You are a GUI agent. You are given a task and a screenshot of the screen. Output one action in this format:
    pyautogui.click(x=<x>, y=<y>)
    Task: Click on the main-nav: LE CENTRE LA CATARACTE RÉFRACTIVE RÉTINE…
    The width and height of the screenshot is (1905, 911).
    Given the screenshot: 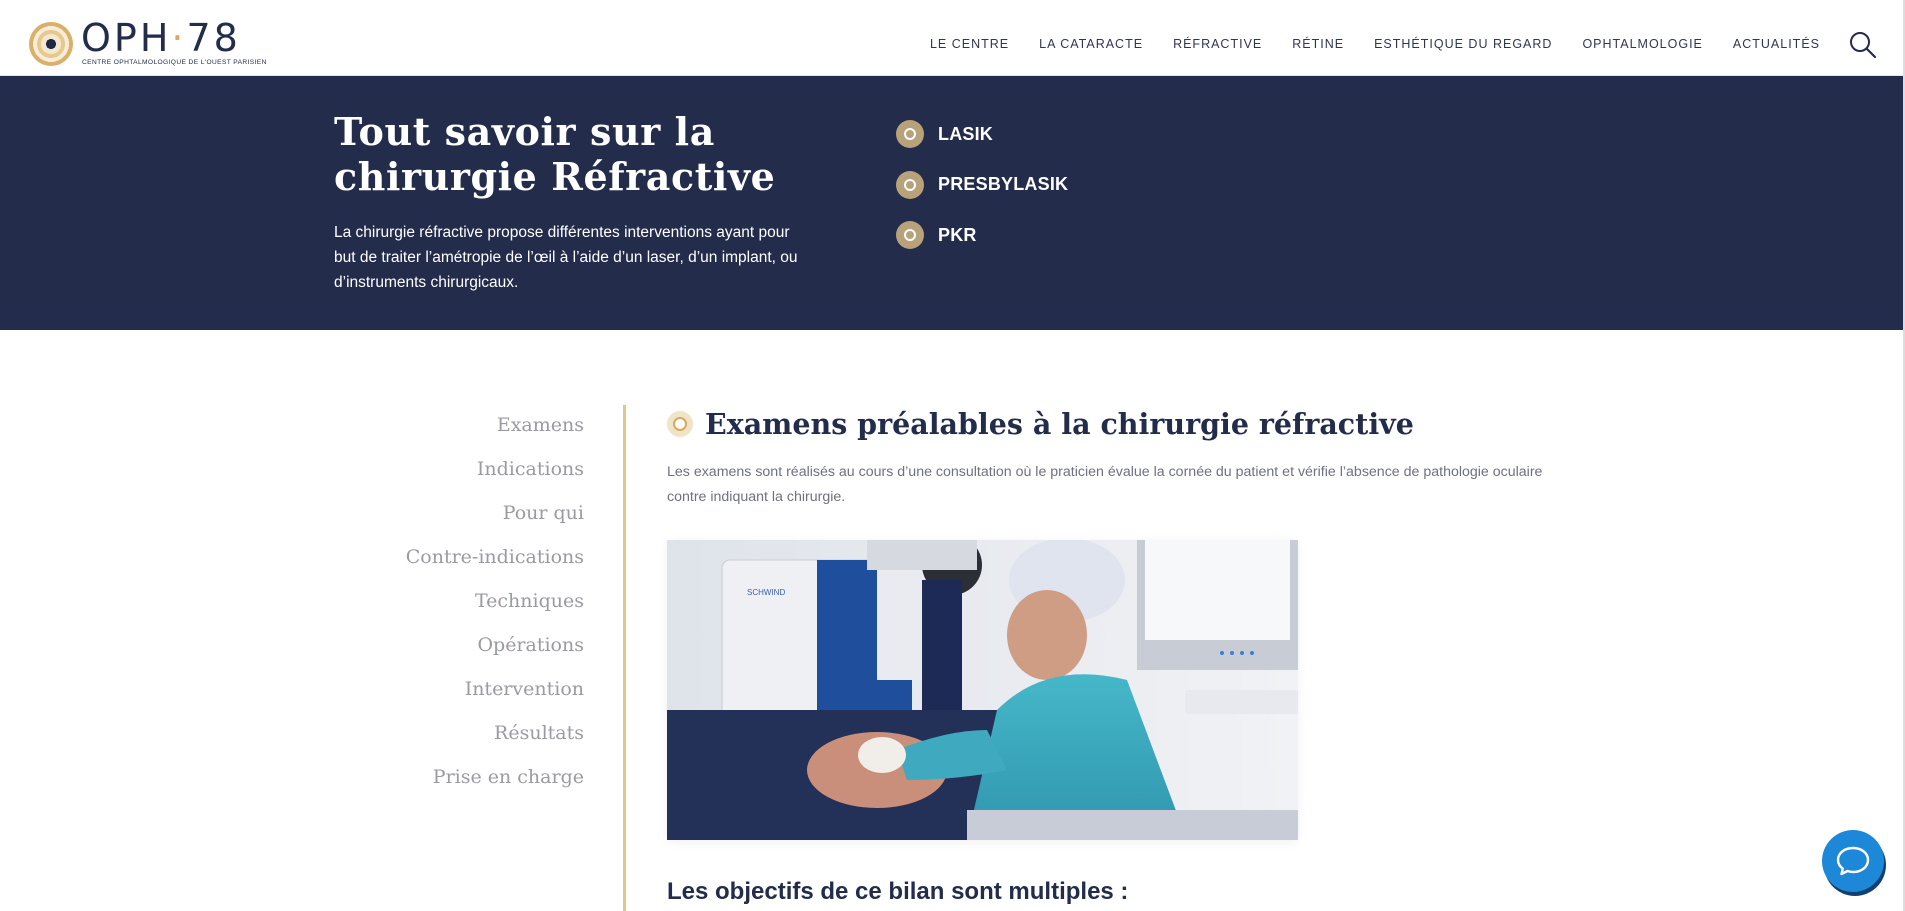 What is the action you would take?
    pyautogui.click(x=1375, y=44)
    